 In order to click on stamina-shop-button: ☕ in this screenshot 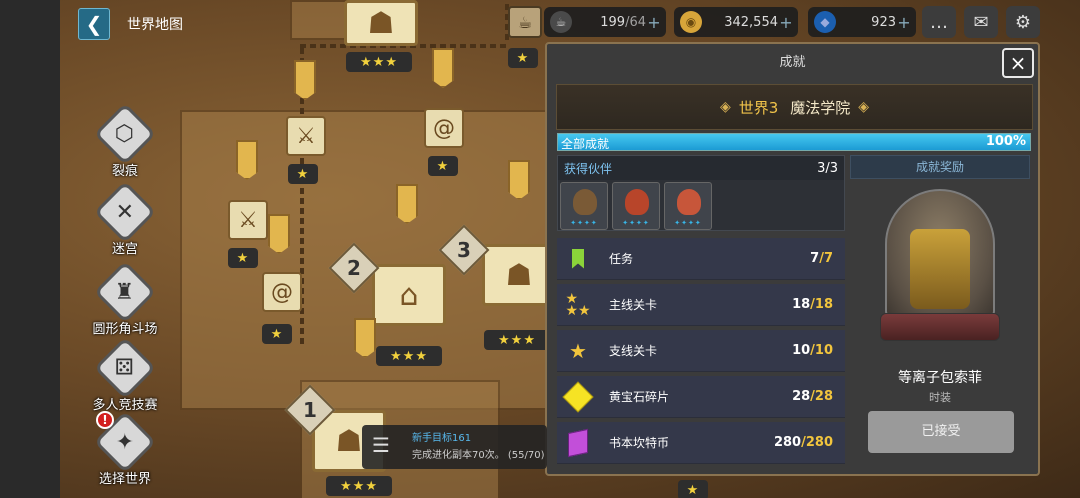, I will do `click(525, 22)`.